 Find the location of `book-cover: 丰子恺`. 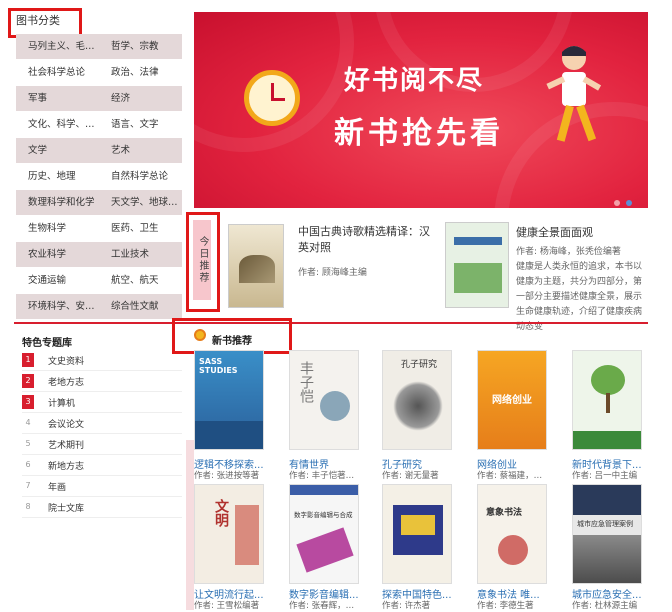

book-cover: 丰子恺 is located at coordinates (324, 400).